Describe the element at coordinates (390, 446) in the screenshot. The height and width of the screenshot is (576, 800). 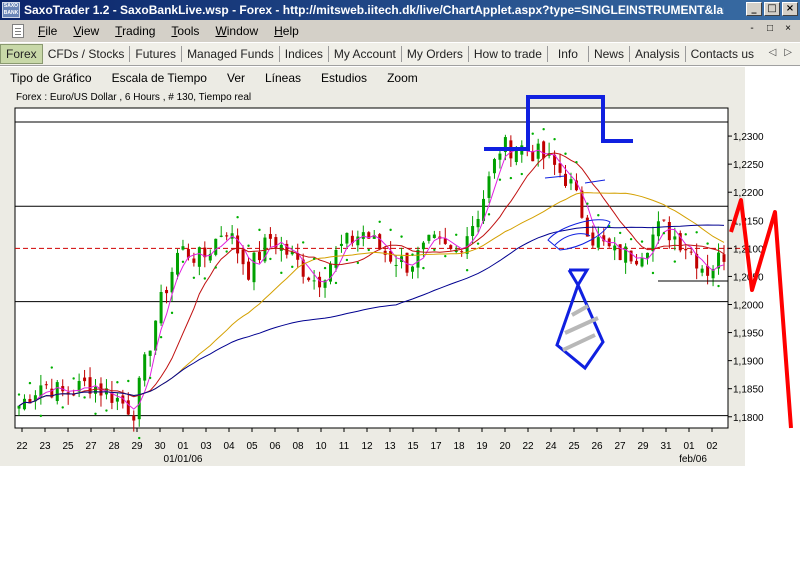
I see `x-tick-label: 13` at that location.